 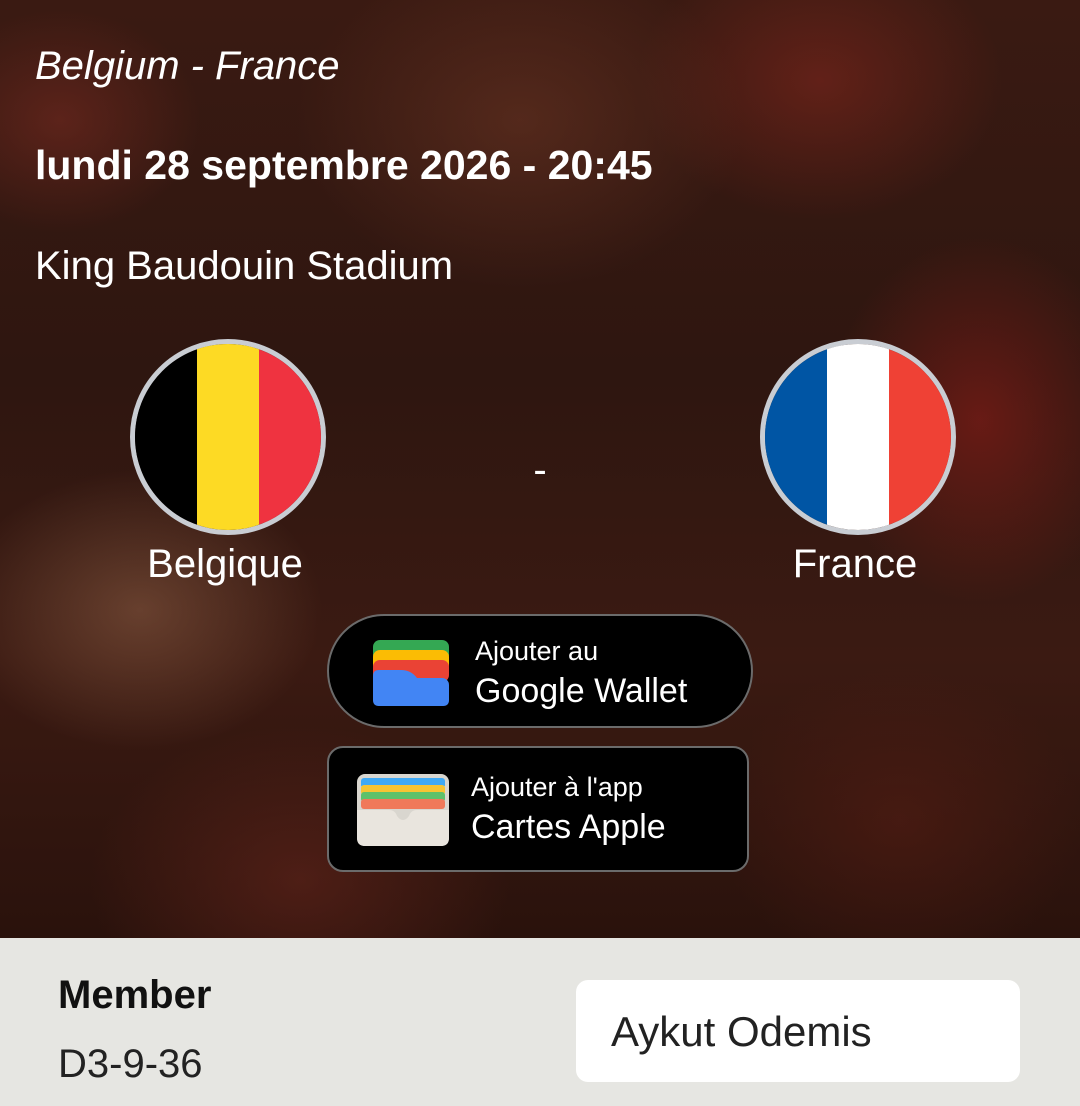 I want to click on match-title: Belgium - France, so click(x=187, y=66).